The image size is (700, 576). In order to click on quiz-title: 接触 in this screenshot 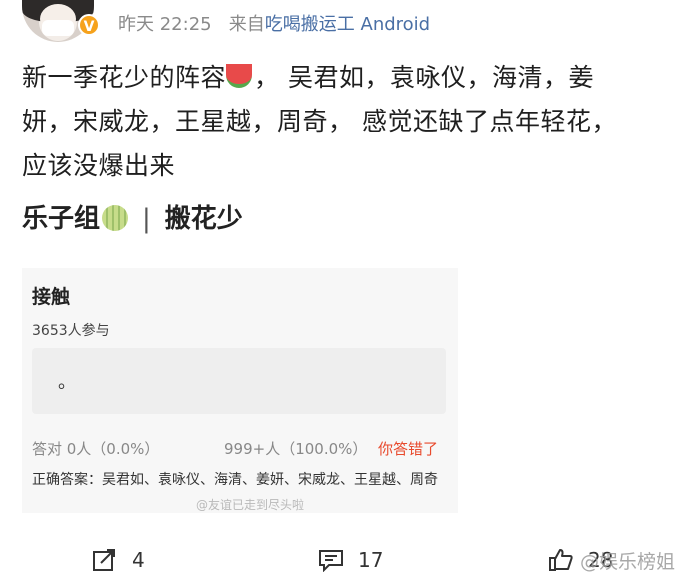, I will do `click(51, 297)`.